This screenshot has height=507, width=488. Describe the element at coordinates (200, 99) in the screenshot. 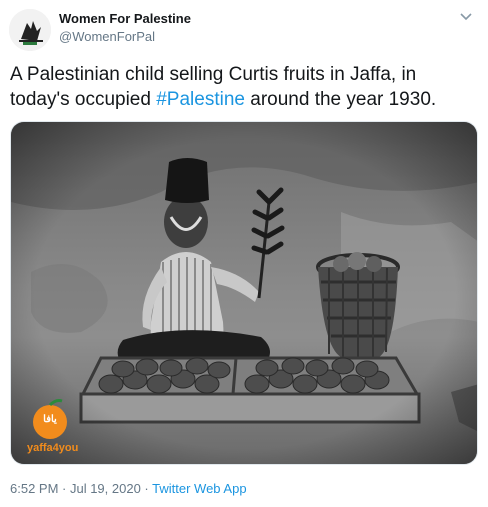

I see `hashtag-link: #Palestine` at that location.